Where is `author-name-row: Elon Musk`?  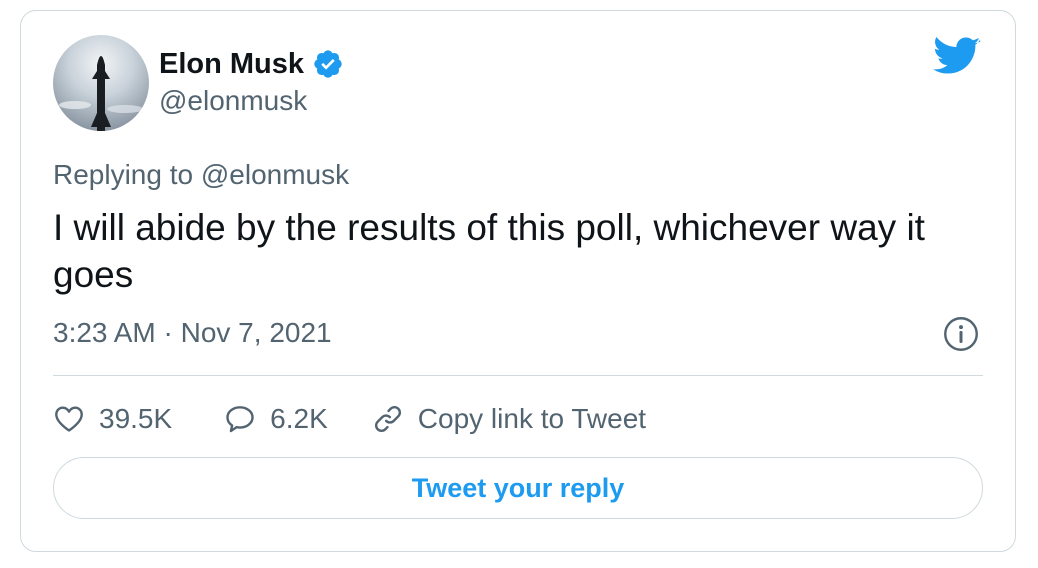 author-name-row: Elon Musk is located at coordinates (251, 64).